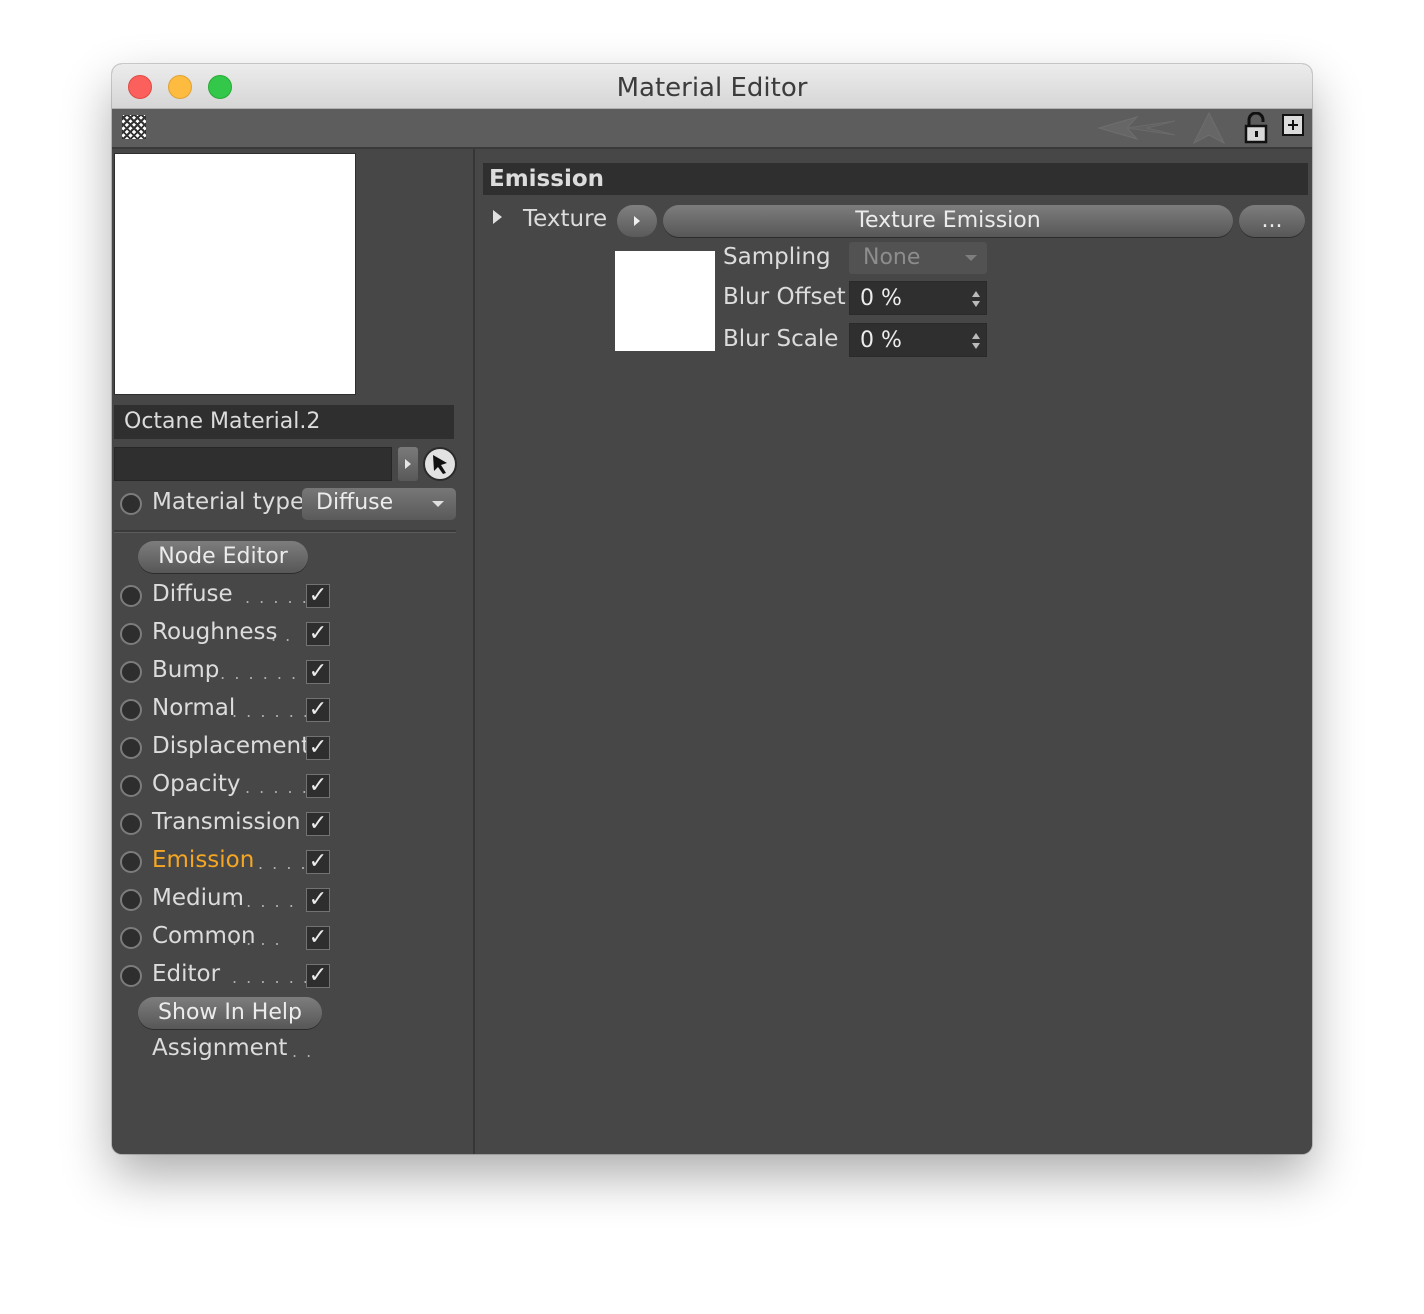 The image size is (1424, 1314). Describe the element at coordinates (565, 219) in the screenshot. I see `texture-label: Texture` at that location.